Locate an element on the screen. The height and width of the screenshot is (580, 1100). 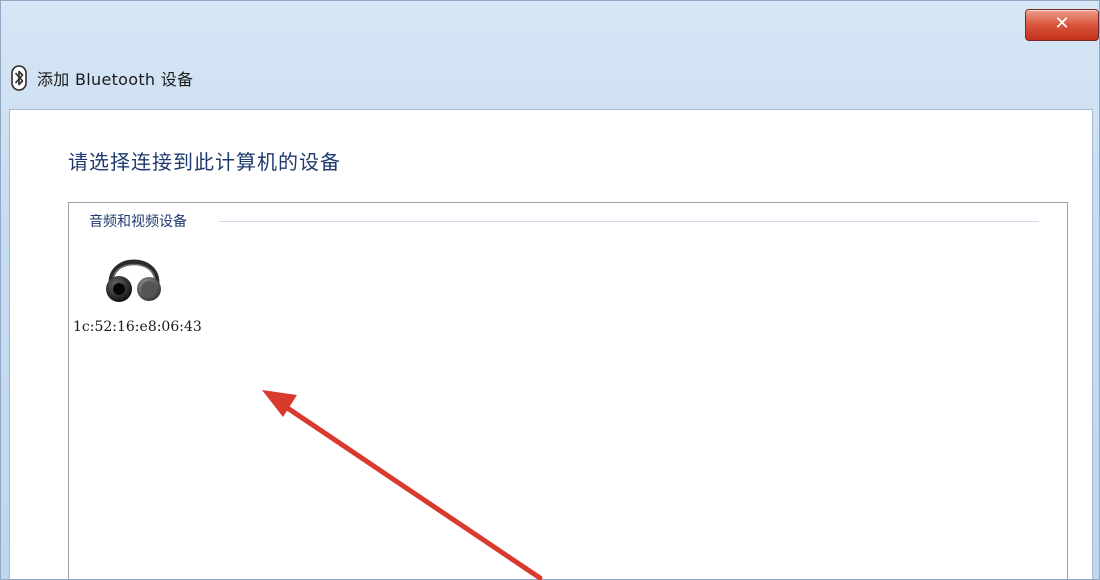
page-heading: 请选择连接到此计算机的设备 is located at coordinates (204, 162).